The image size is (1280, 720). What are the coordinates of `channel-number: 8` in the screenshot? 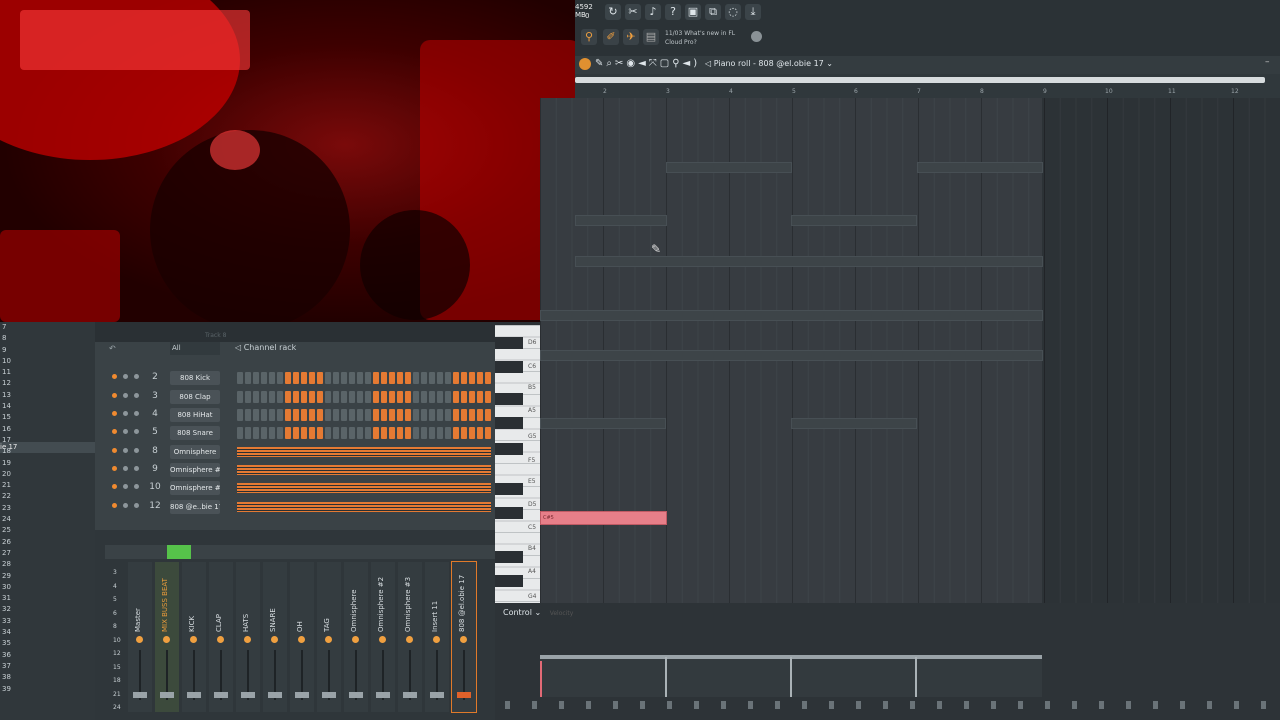 It's located at (155, 451).